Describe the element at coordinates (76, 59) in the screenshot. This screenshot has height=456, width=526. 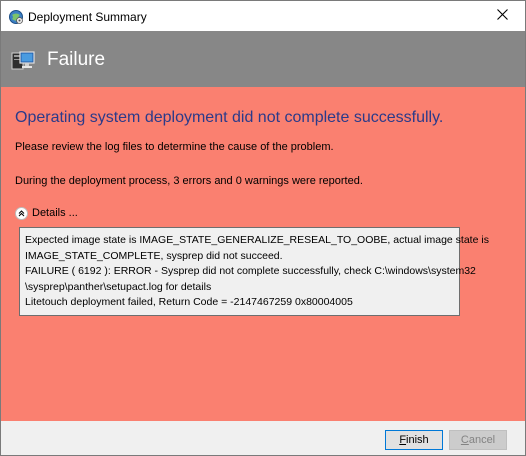
I see `status-title: Failure` at that location.